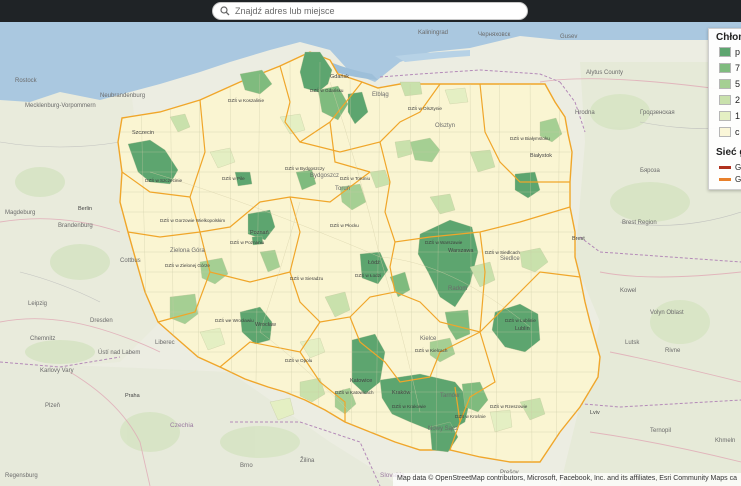 Image resolution: width=741 pixels, height=486 pixels. Describe the element at coordinates (20, 213) in the screenshot. I see `map-label: Magdeburg` at that location.